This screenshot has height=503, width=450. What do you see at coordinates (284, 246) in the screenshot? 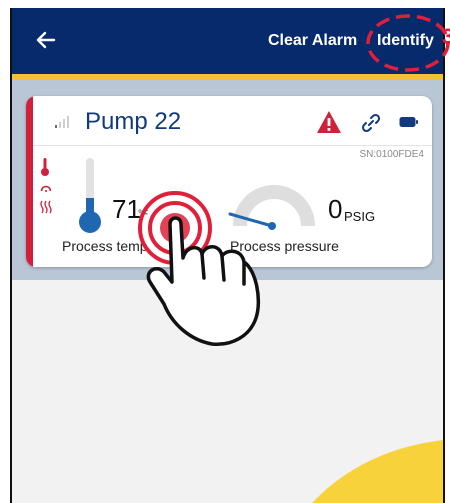
I see `pressure-label: Process pressure` at bounding box center [284, 246].